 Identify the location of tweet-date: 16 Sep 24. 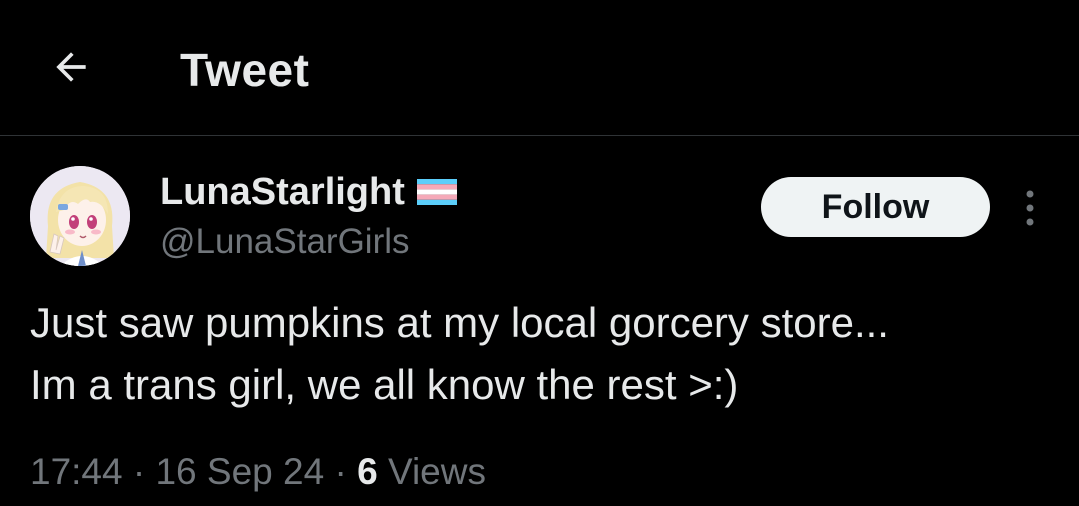
(239, 471).